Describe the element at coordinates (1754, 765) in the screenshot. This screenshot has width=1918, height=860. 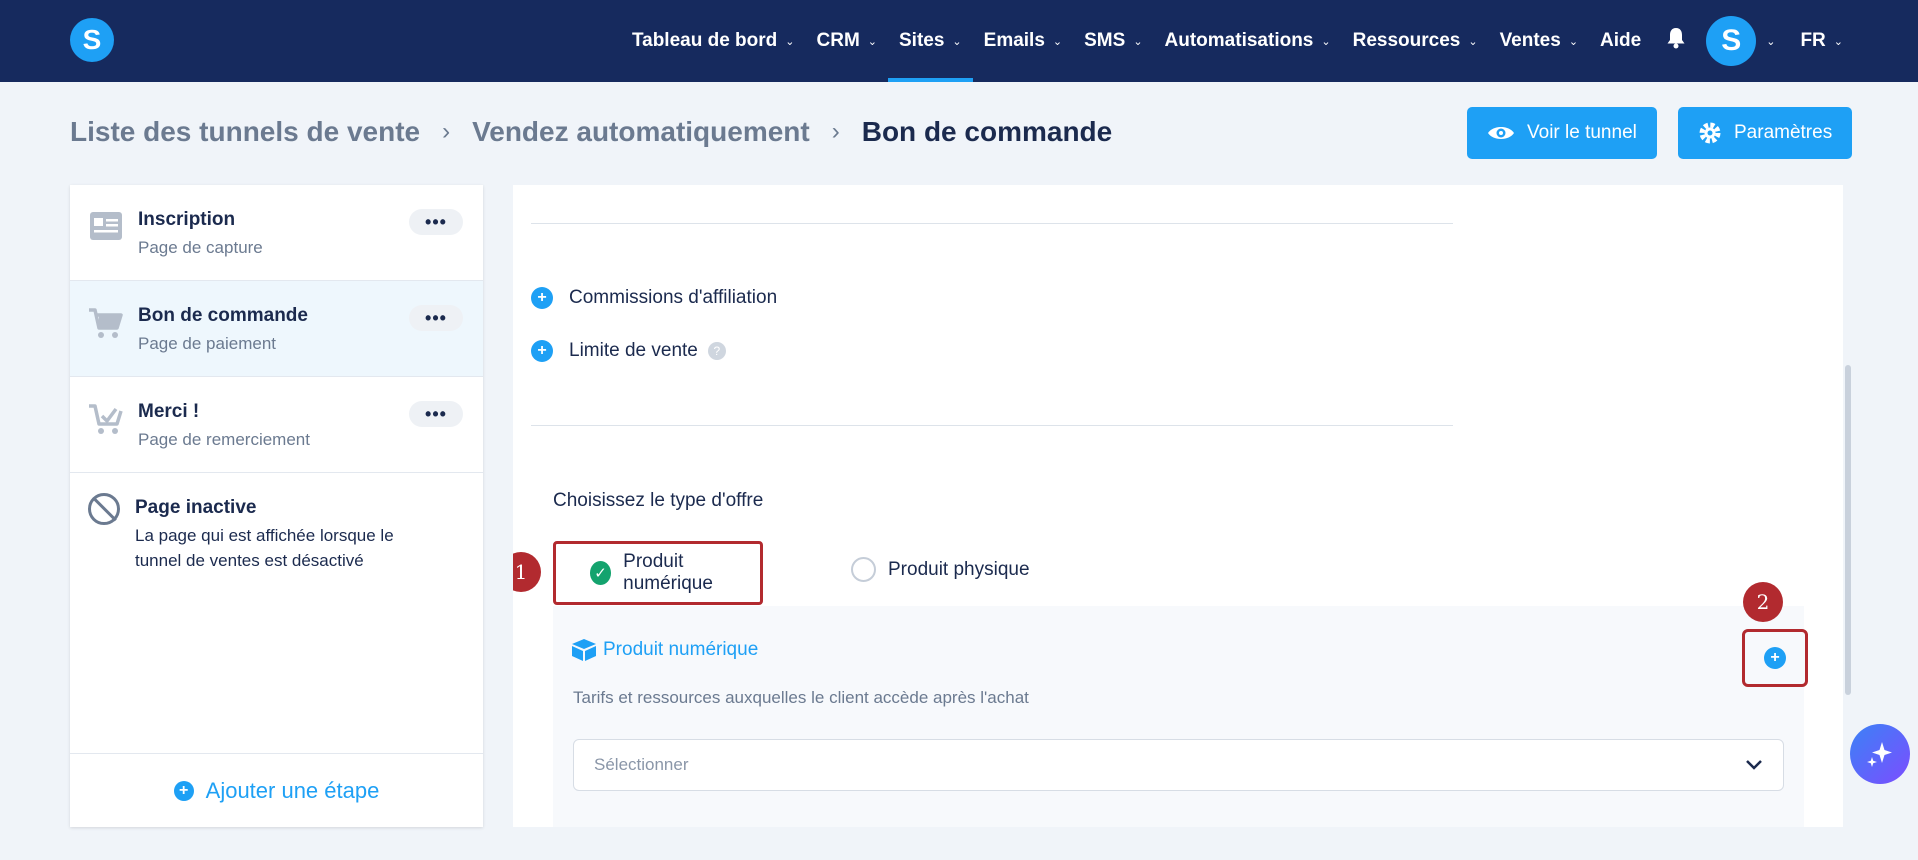
I see `chevron-down-icon` at that location.